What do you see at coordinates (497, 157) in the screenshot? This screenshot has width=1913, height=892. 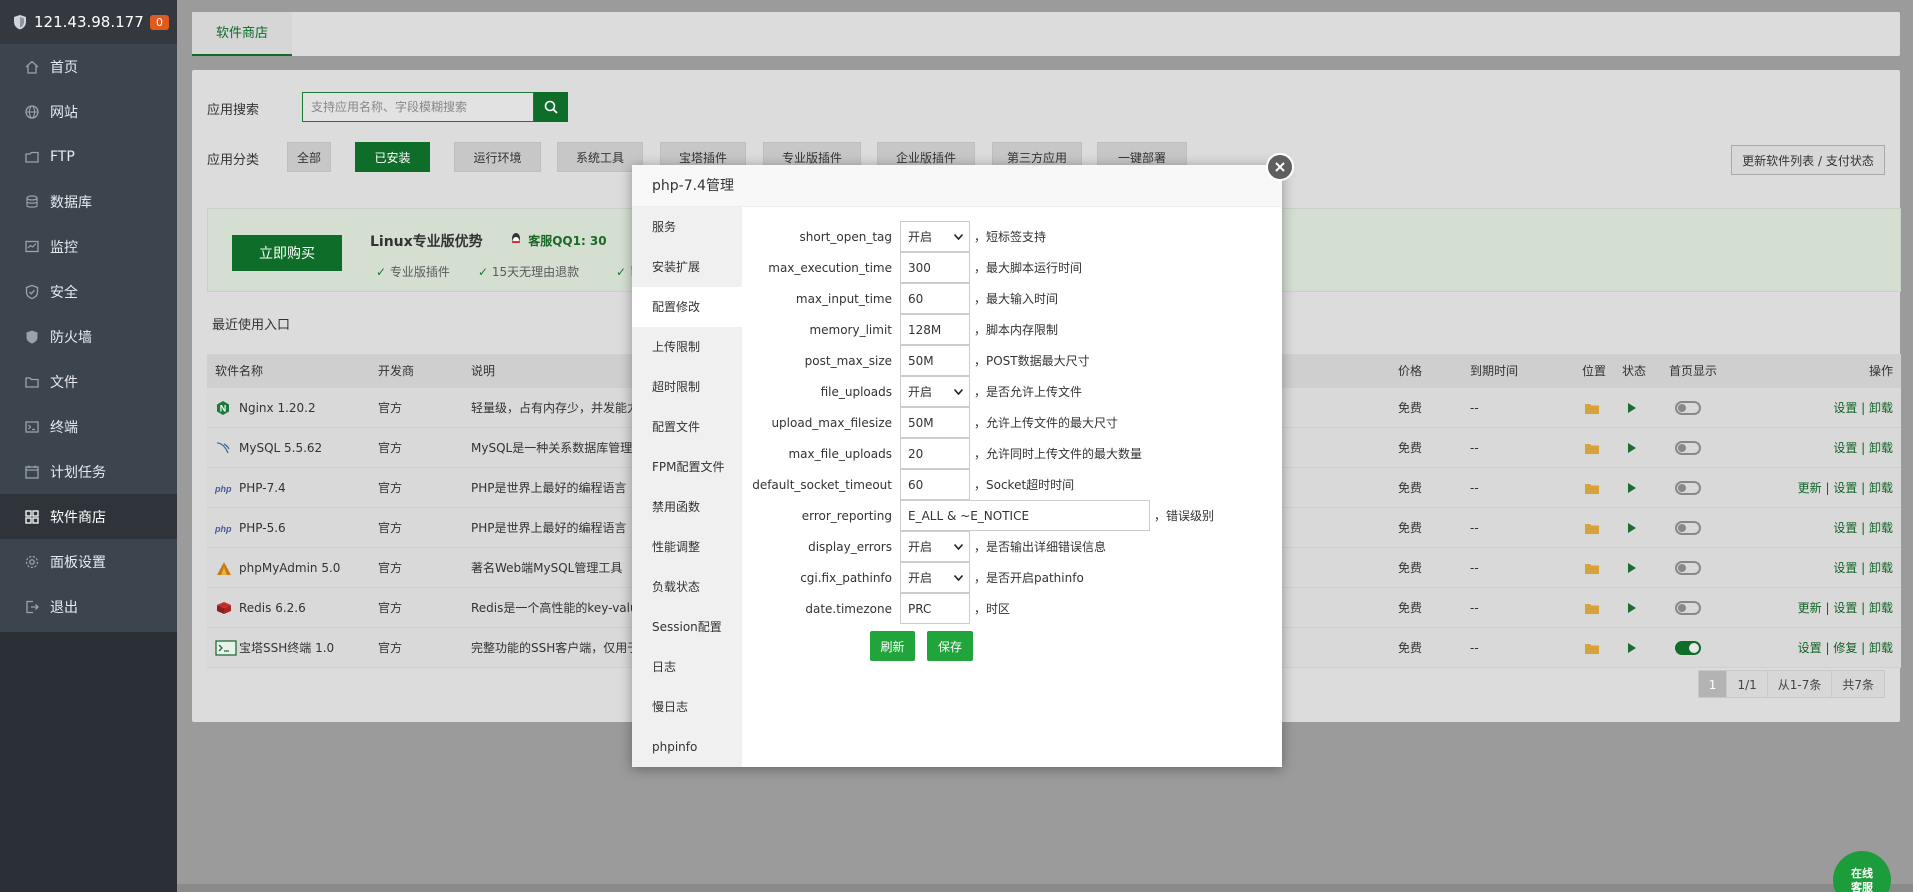 I see `category-button: 运行环境` at bounding box center [497, 157].